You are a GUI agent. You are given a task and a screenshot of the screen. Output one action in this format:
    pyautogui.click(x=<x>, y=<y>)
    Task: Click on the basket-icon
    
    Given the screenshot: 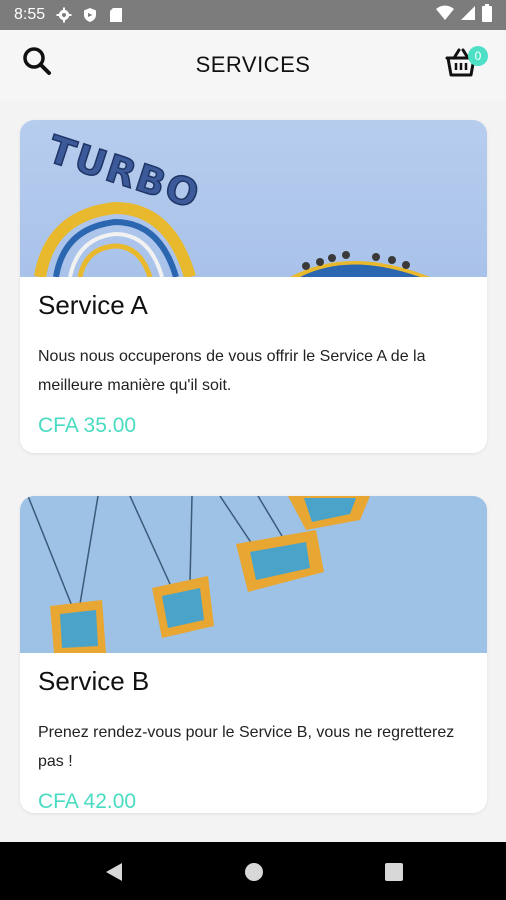 What is the action you would take?
    pyautogui.click(x=461, y=66)
    